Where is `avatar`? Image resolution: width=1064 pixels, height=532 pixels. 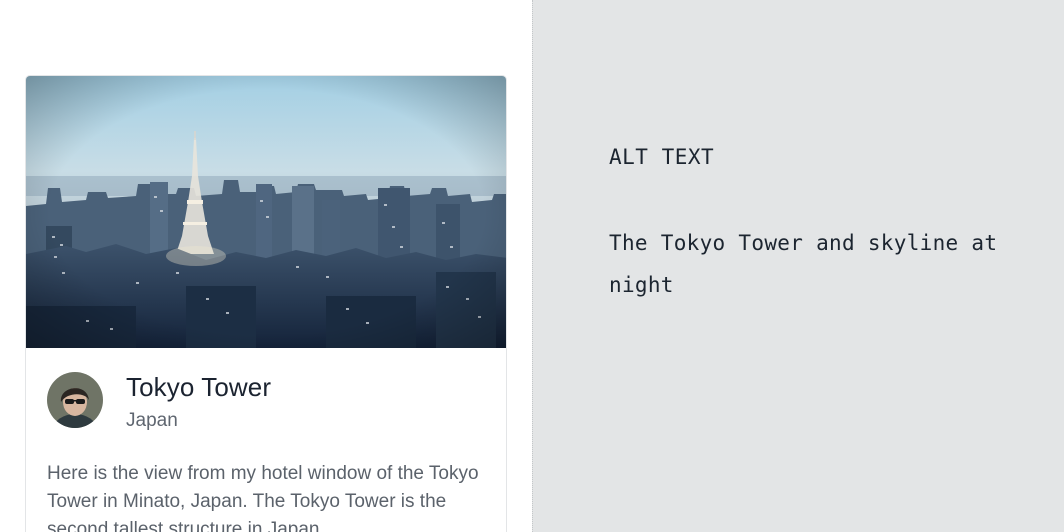 avatar is located at coordinates (75, 400).